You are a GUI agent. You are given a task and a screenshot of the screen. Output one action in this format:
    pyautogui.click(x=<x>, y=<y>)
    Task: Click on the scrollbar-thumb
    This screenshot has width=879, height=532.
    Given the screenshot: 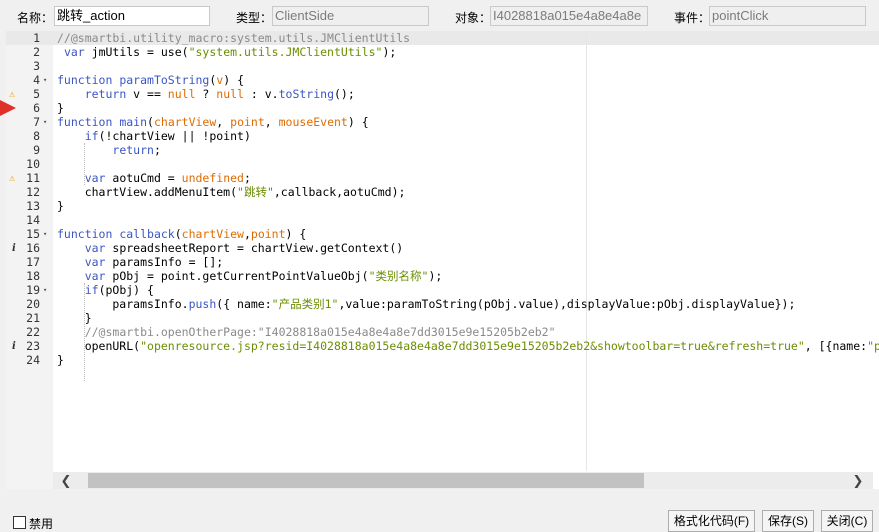 What is the action you would take?
    pyautogui.click(x=366, y=480)
    